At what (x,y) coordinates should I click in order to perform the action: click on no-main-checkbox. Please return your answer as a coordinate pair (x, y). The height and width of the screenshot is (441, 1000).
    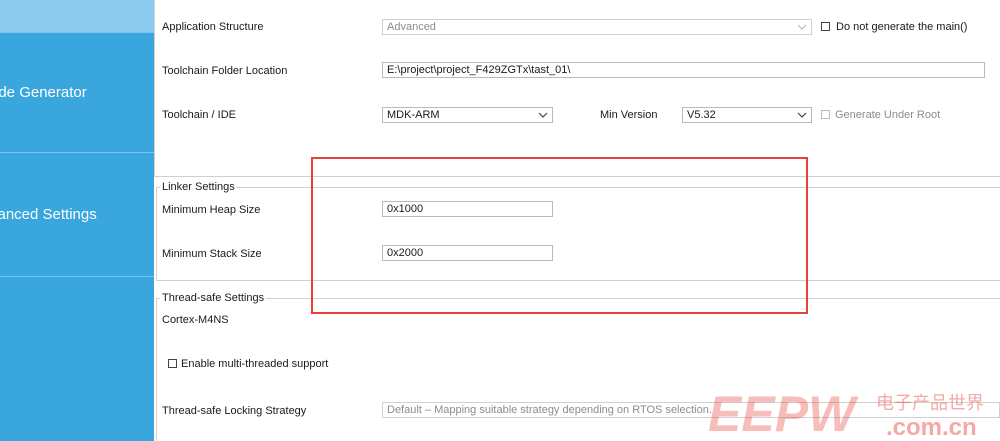
    Looking at the image, I should click on (825, 26).